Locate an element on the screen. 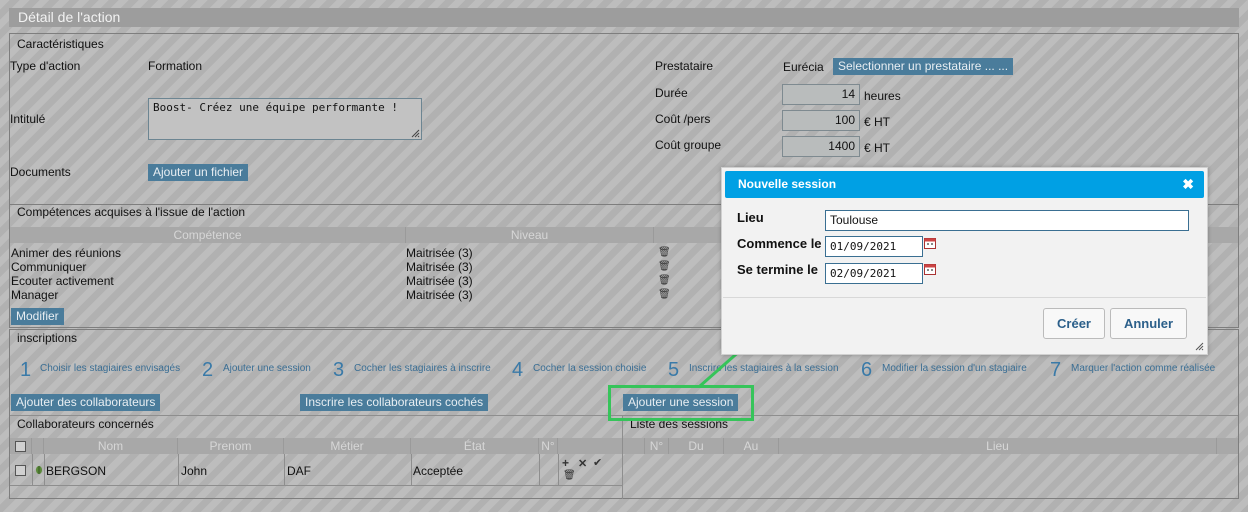  dialog-title: Nouvelle session is located at coordinates (787, 184).